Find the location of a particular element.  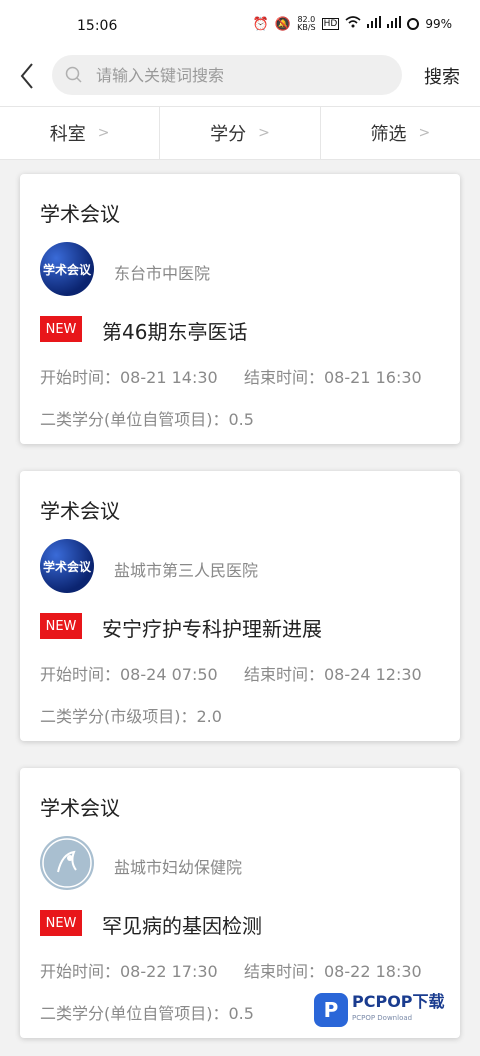

avatar is located at coordinates (67, 863).